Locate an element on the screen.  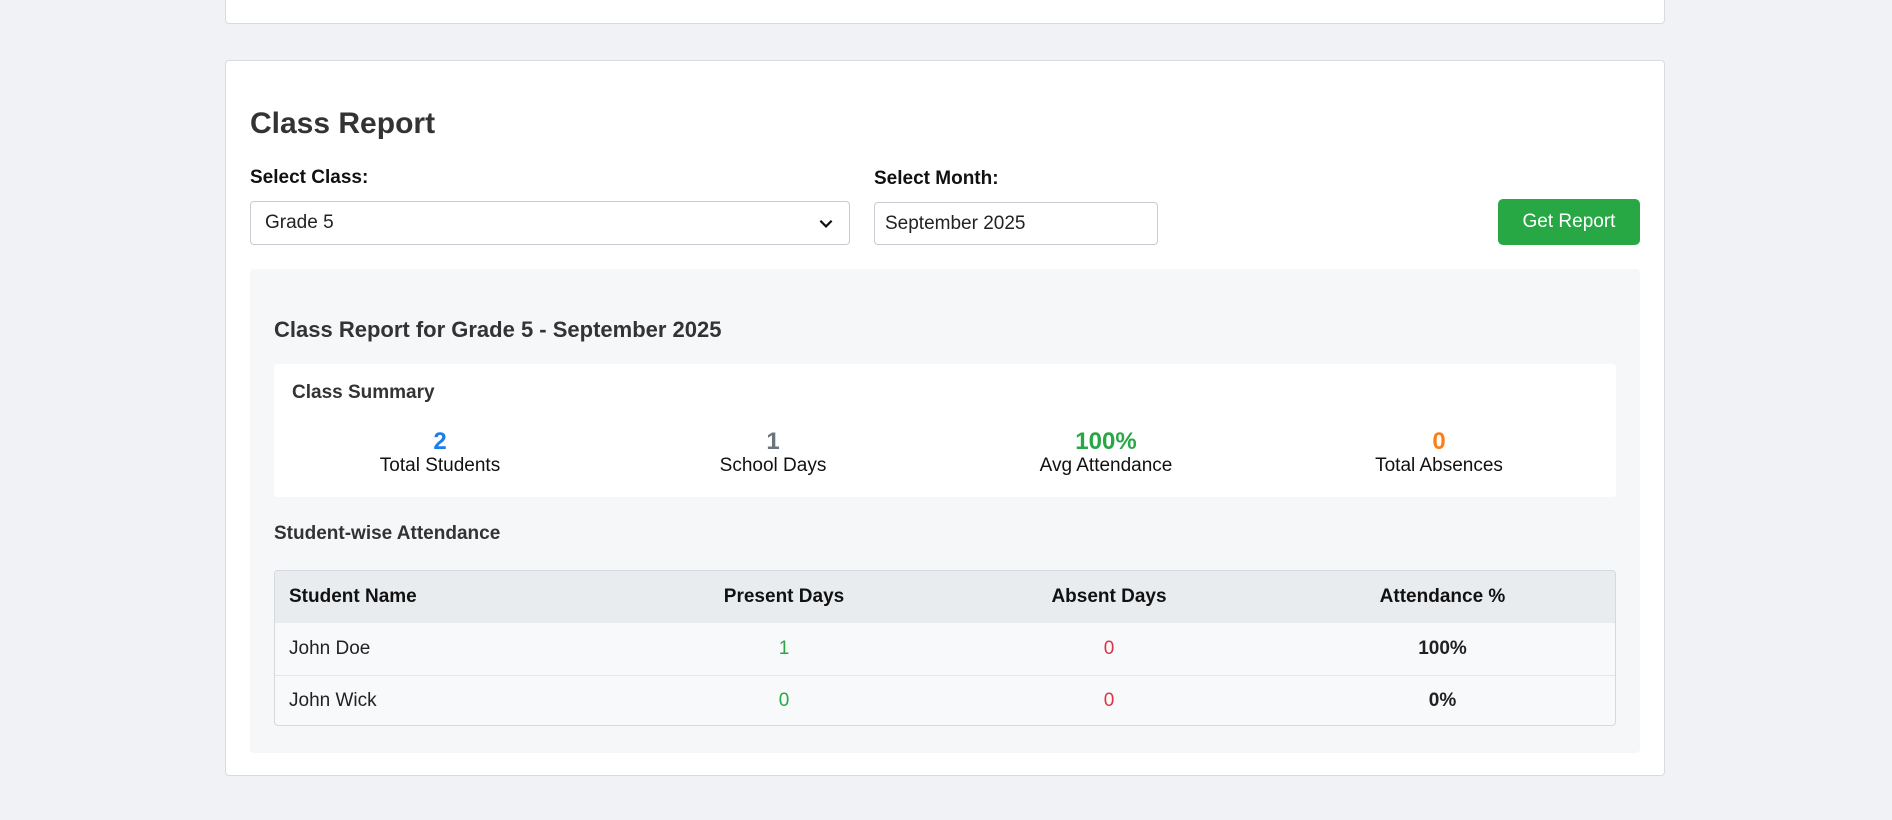
stat-label: Total Students is located at coordinates (440, 465).